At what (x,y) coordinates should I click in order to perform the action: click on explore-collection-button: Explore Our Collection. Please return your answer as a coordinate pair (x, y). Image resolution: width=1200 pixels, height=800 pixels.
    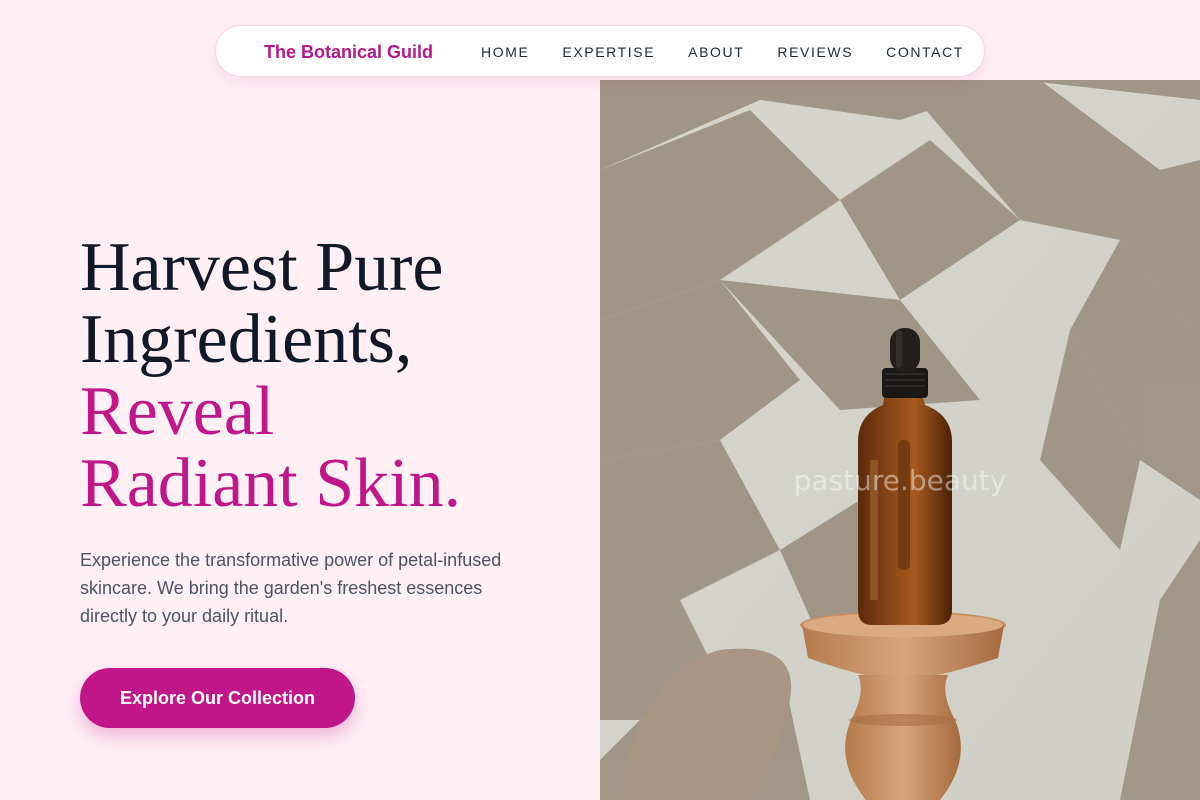
    Looking at the image, I should click on (217, 698).